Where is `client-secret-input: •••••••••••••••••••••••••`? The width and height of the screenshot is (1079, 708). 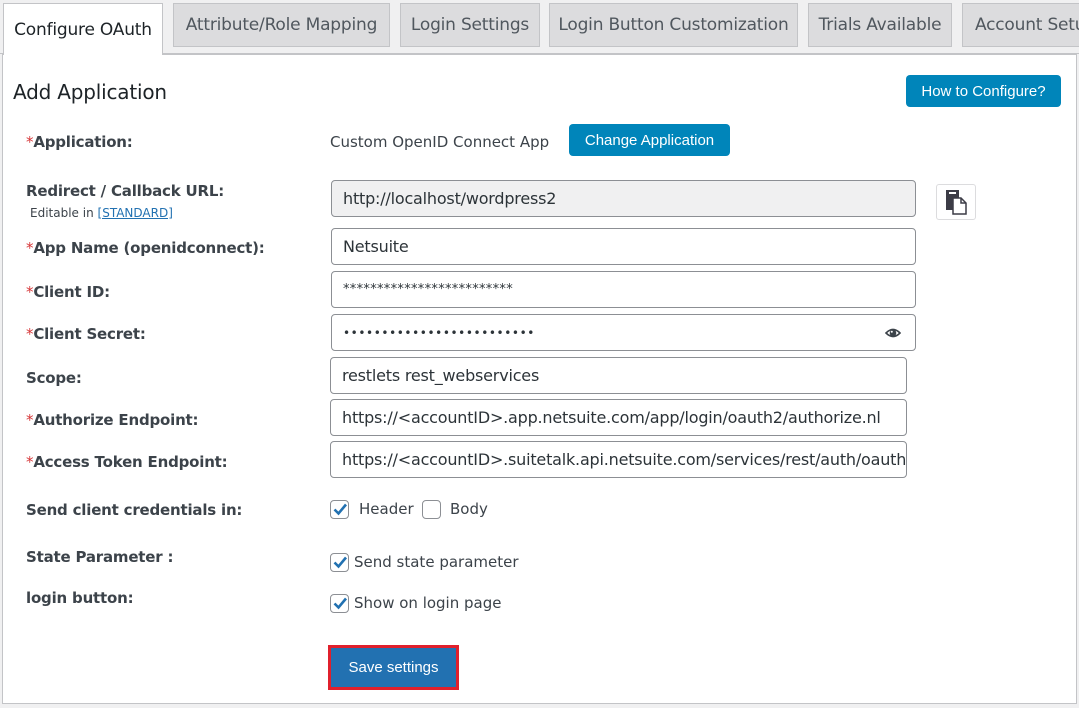 client-secret-input: ••••••••••••••••••••••••• is located at coordinates (623, 332).